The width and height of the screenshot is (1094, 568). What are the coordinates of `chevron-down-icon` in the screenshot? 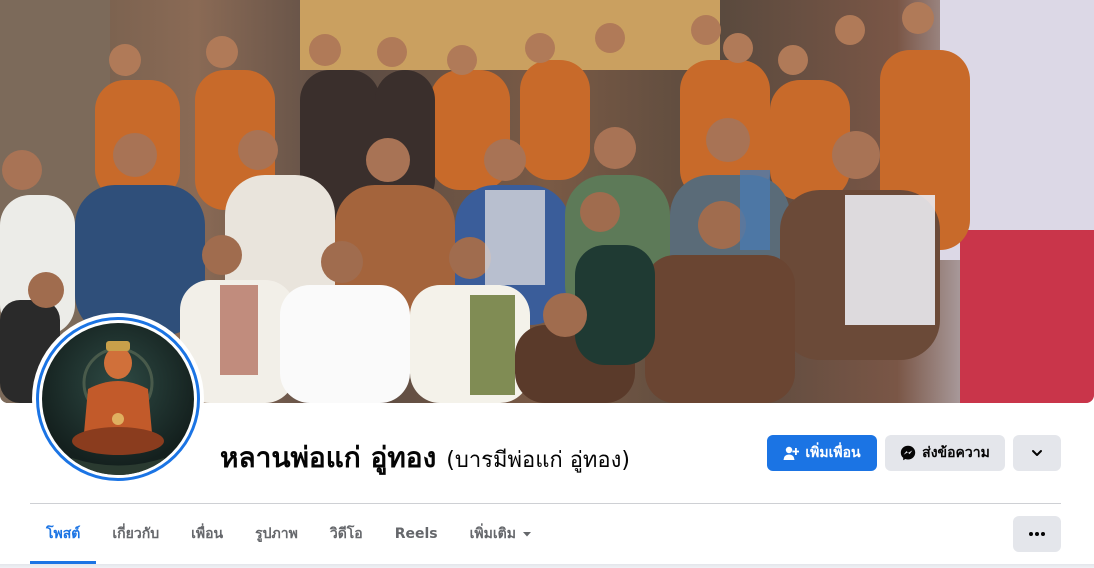 It's located at (1037, 453).